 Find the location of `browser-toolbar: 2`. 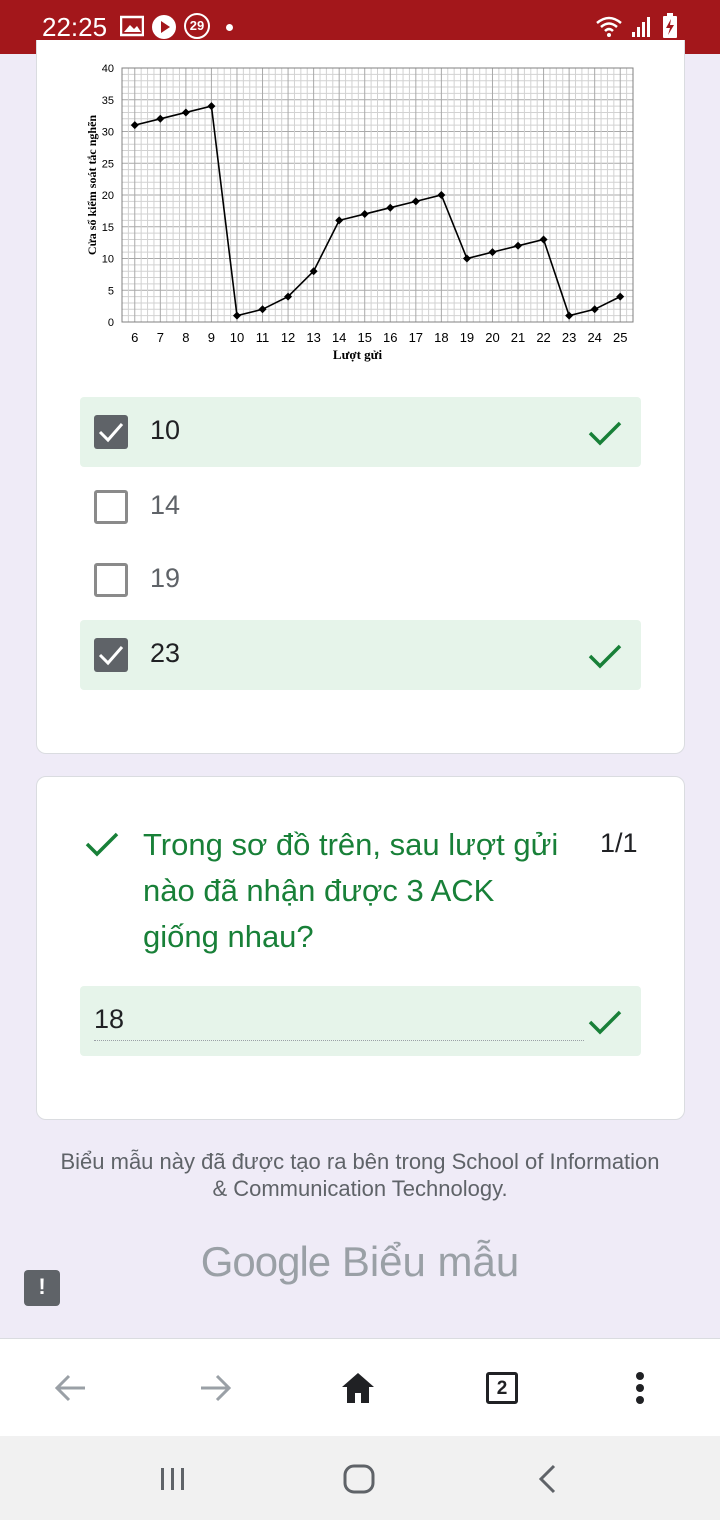

browser-toolbar: 2 is located at coordinates (360, 1387).